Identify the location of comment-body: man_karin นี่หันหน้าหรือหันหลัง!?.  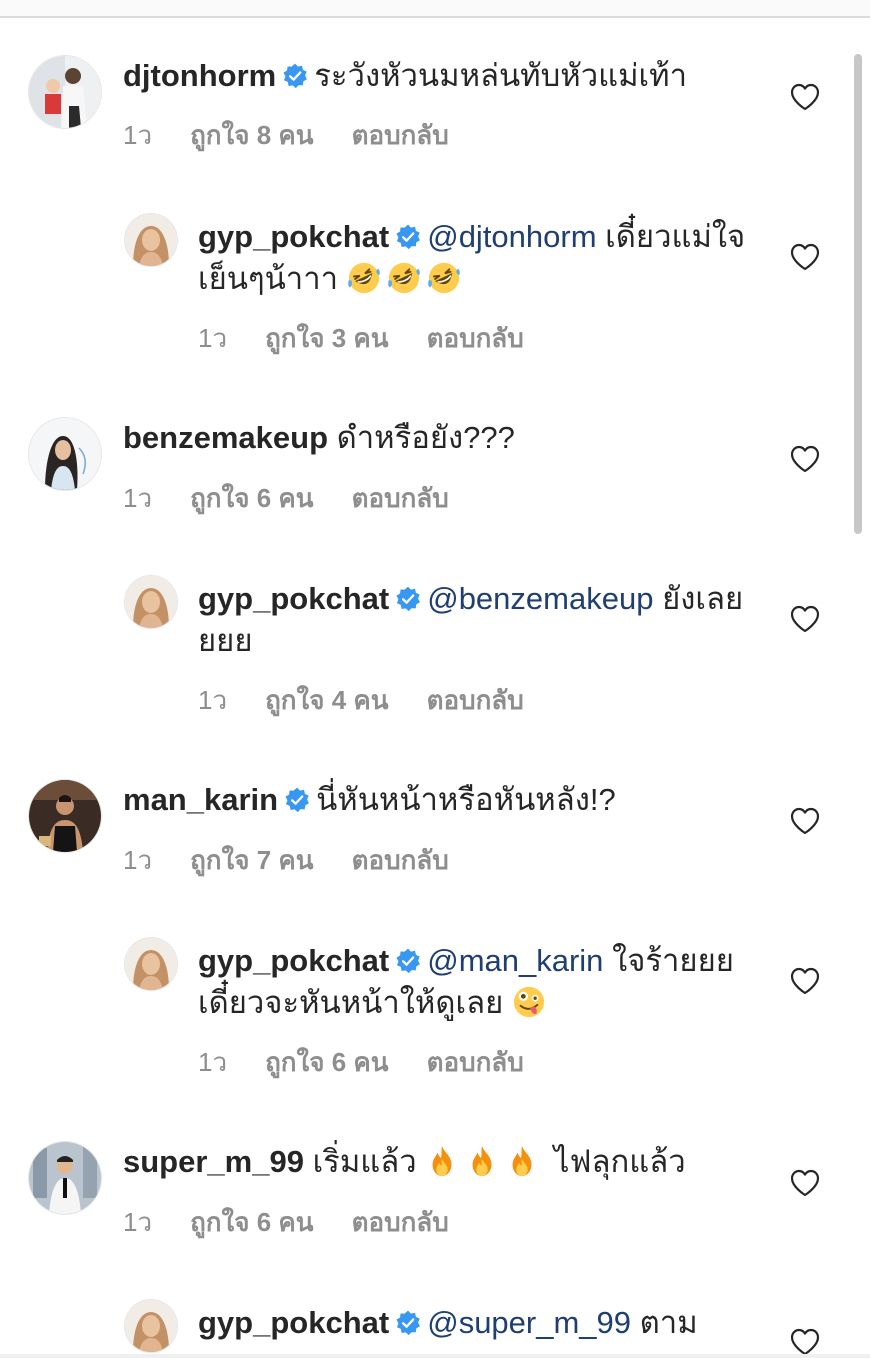
(448, 800).